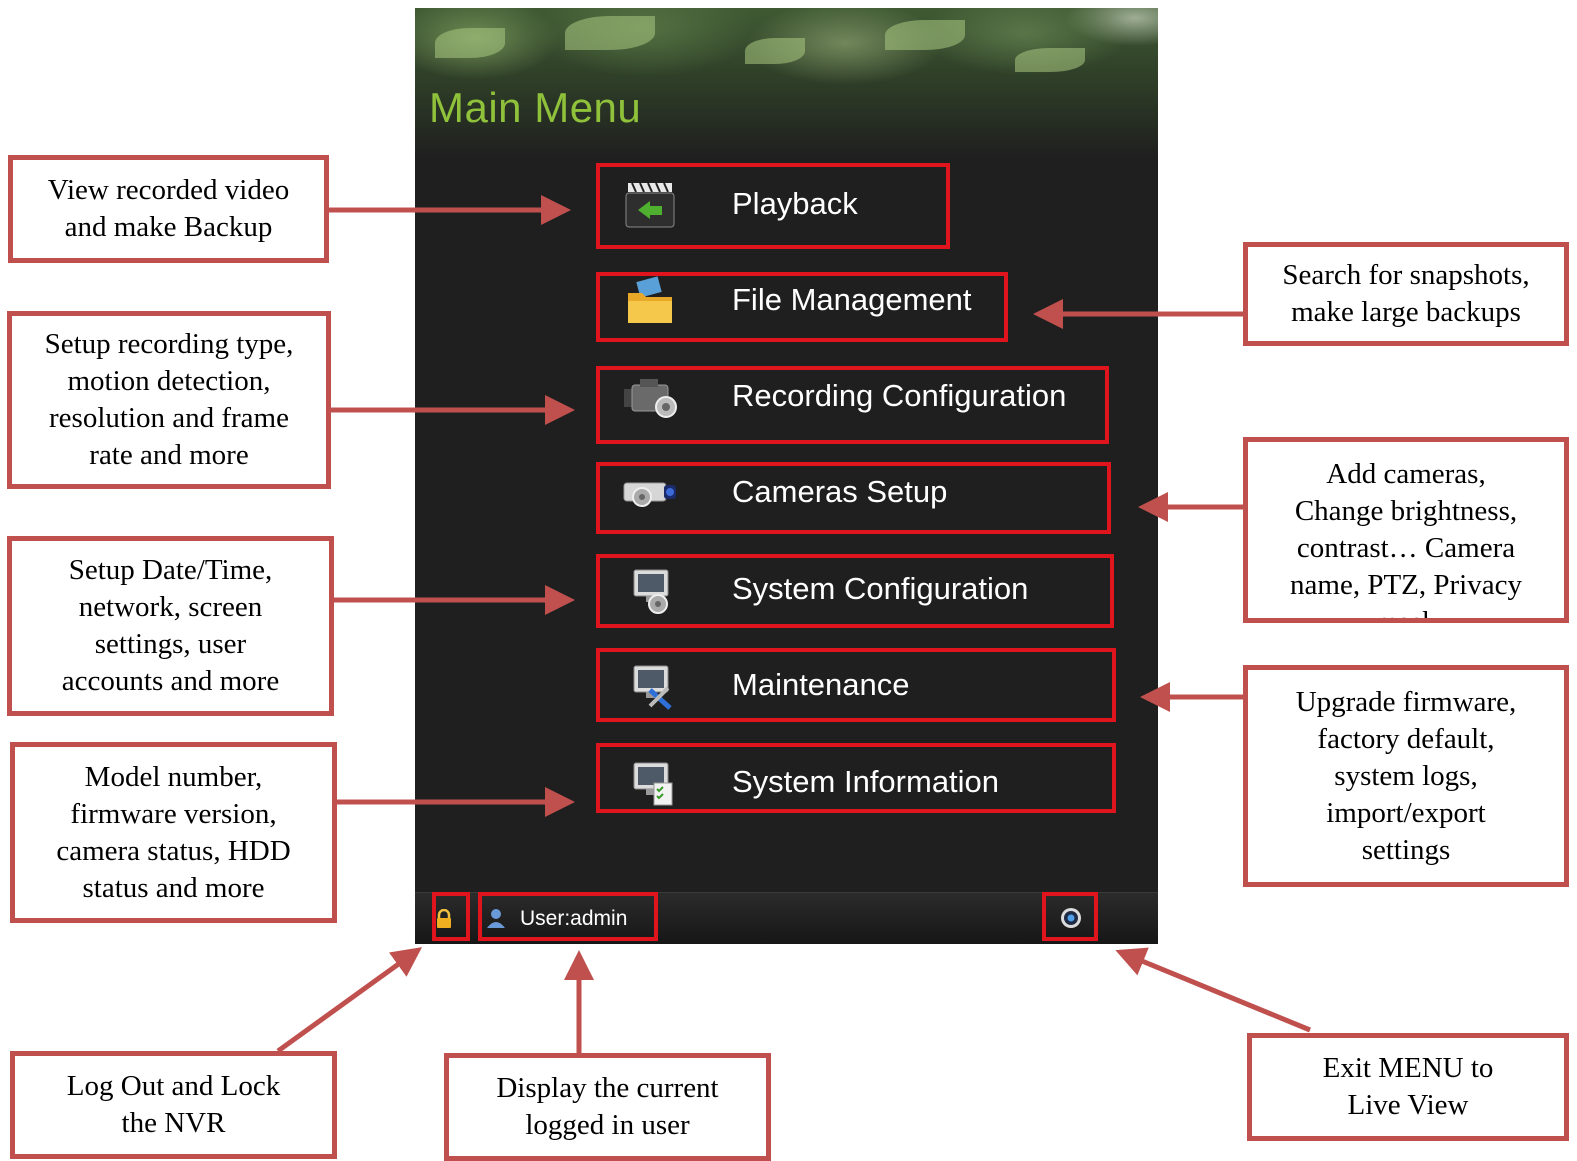 Image resolution: width=1577 pixels, height=1161 pixels. I want to click on arrow-exit, so click(1213, 990).